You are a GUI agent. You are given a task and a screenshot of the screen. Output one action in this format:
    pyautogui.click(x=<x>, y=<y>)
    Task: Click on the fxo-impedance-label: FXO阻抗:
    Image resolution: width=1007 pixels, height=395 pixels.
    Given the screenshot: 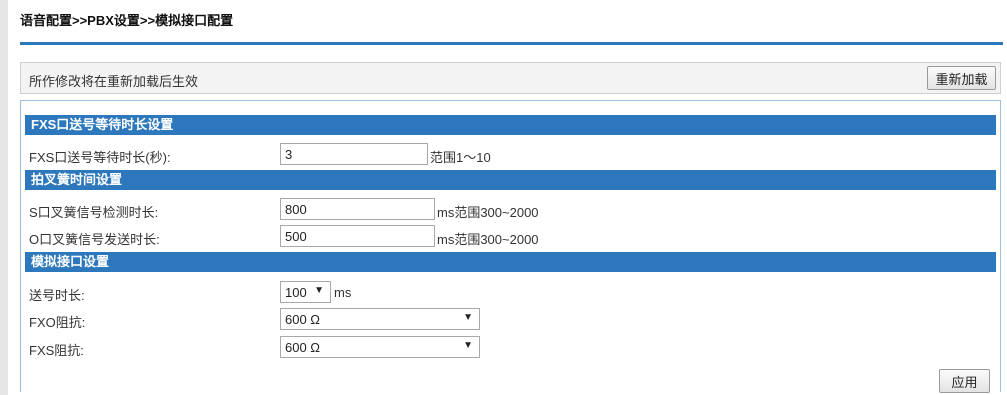 What is the action you would take?
    pyautogui.click(x=57, y=322)
    